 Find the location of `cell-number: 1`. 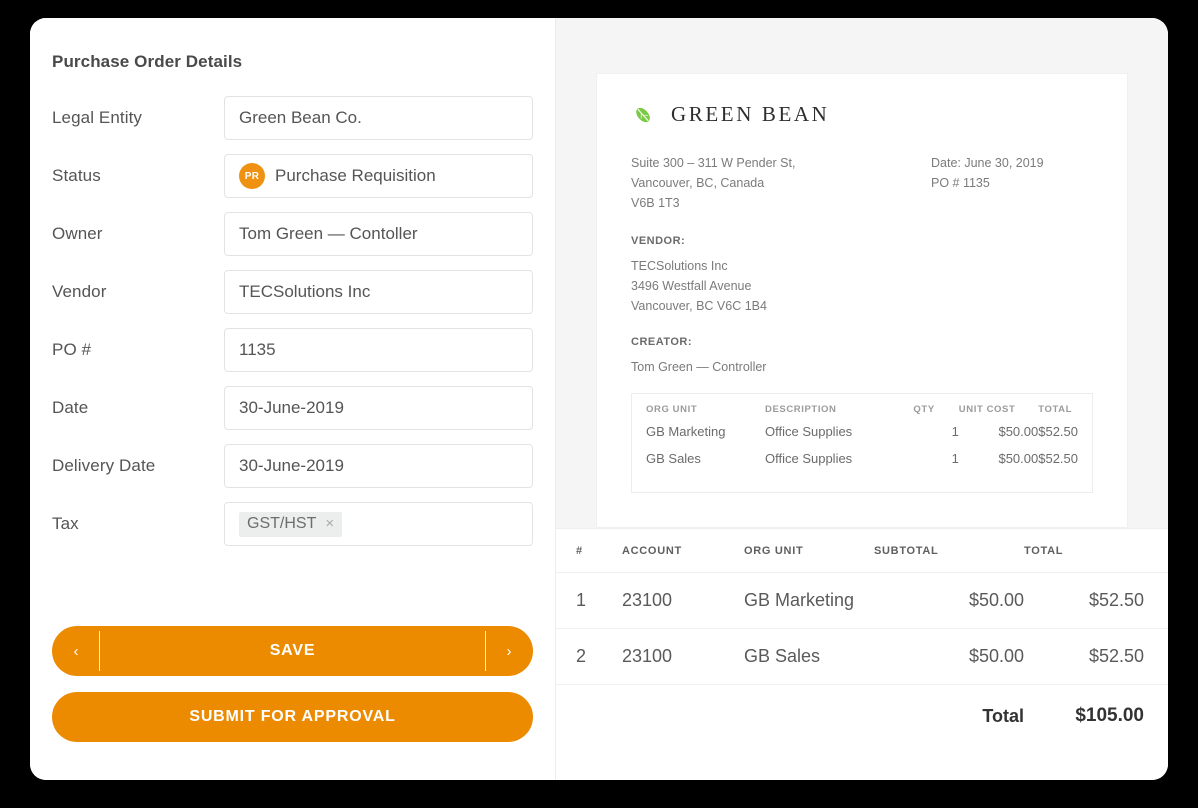

cell-number: 1 is located at coordinates (589, 600).